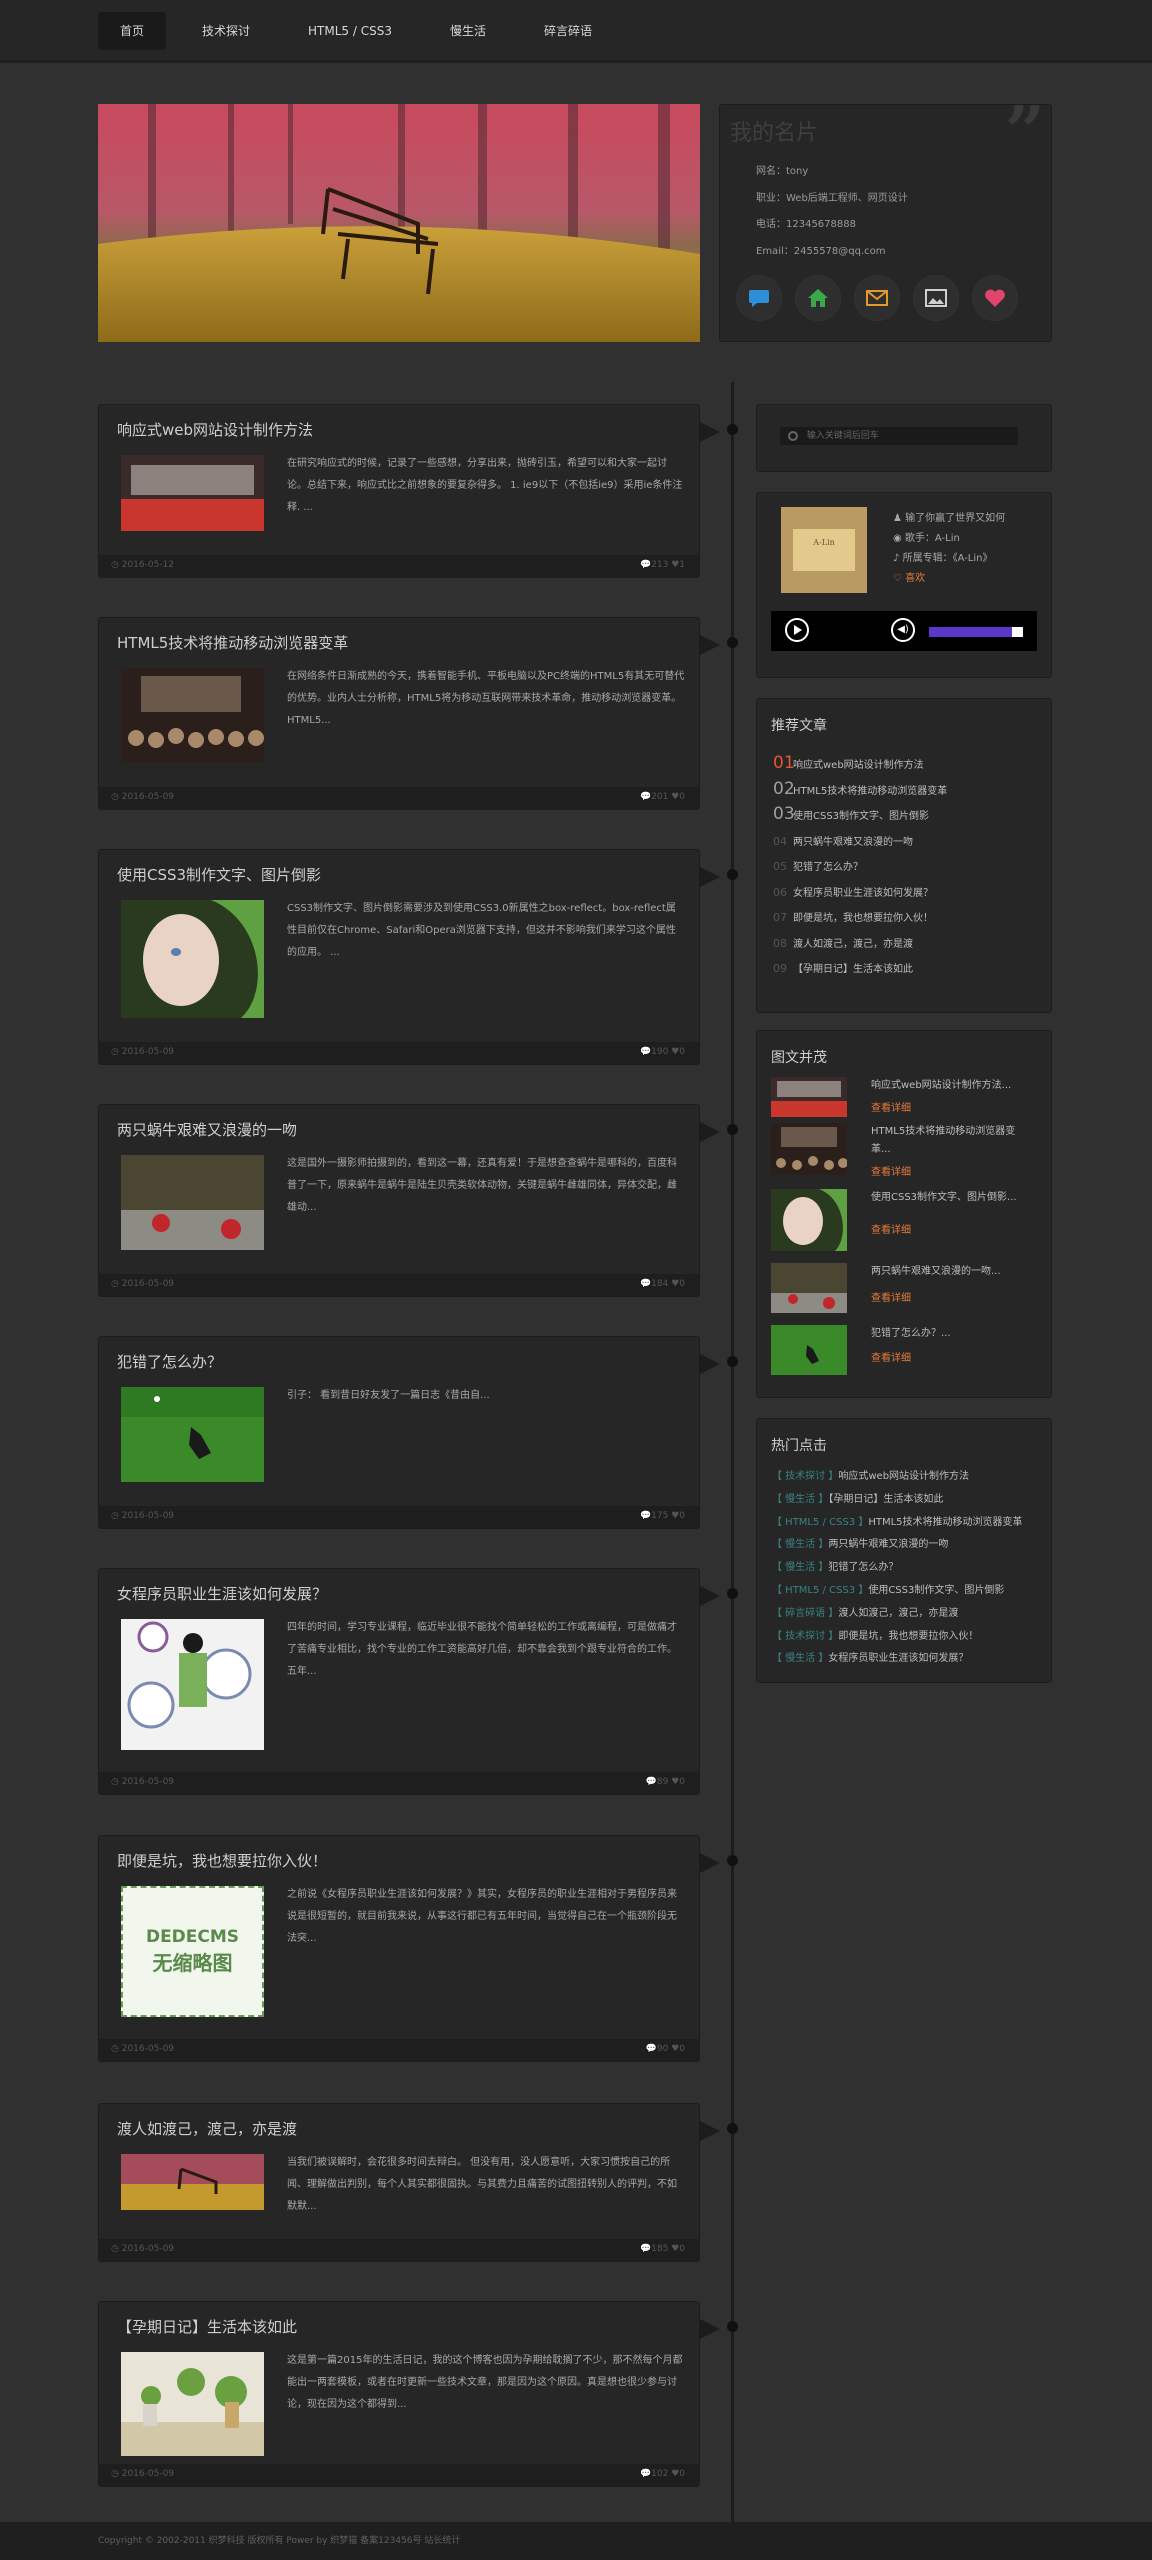 The height and width of the screenshot is (2560, 1152). I want to click on hot-item: 【 HTML5 / CSS3 】使用CSS3制作文字、图片倒影, so click(888, 1588).